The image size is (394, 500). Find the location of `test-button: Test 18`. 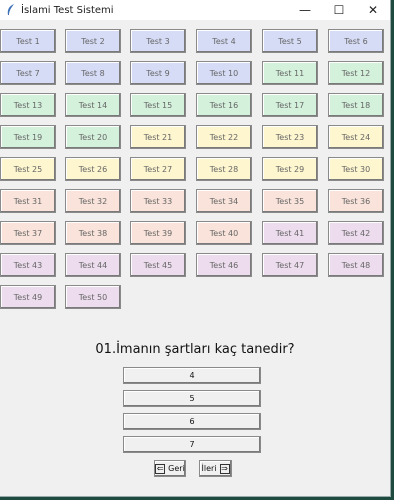

test-button: Test 18 is located at coordinates (356, 105).